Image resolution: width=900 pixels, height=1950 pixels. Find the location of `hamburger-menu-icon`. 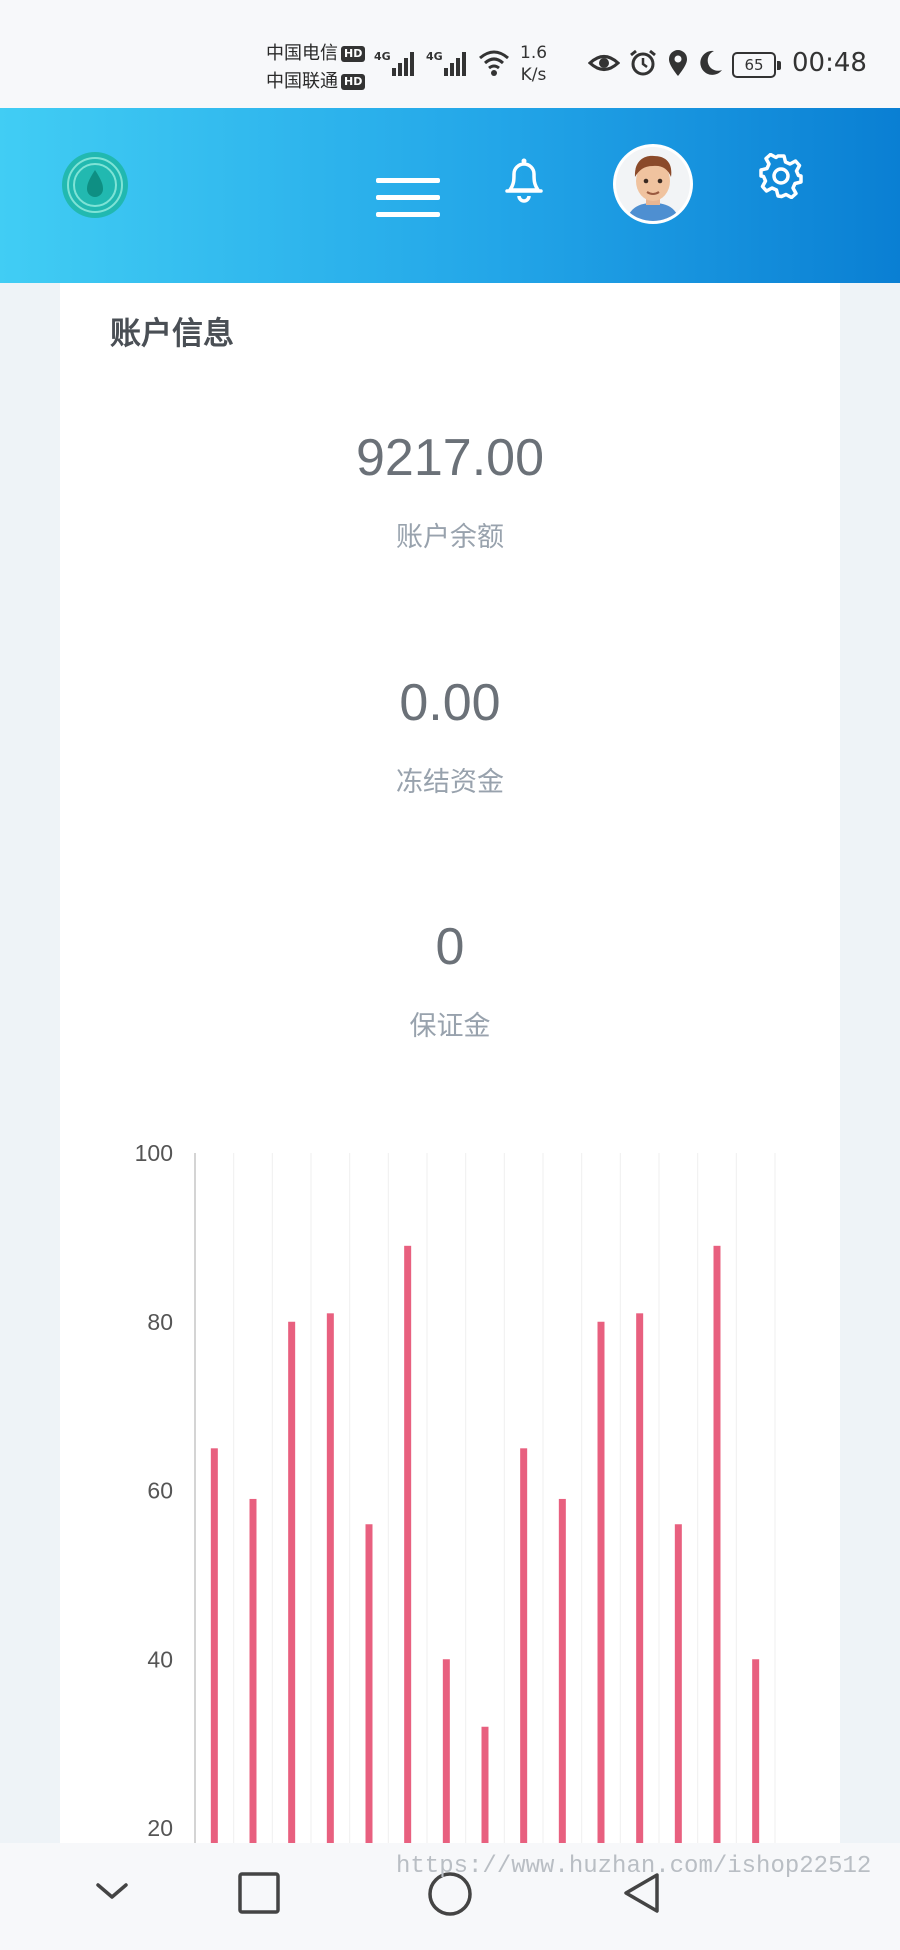

hamburger-menu-icon is located at coordinates (408, 199).